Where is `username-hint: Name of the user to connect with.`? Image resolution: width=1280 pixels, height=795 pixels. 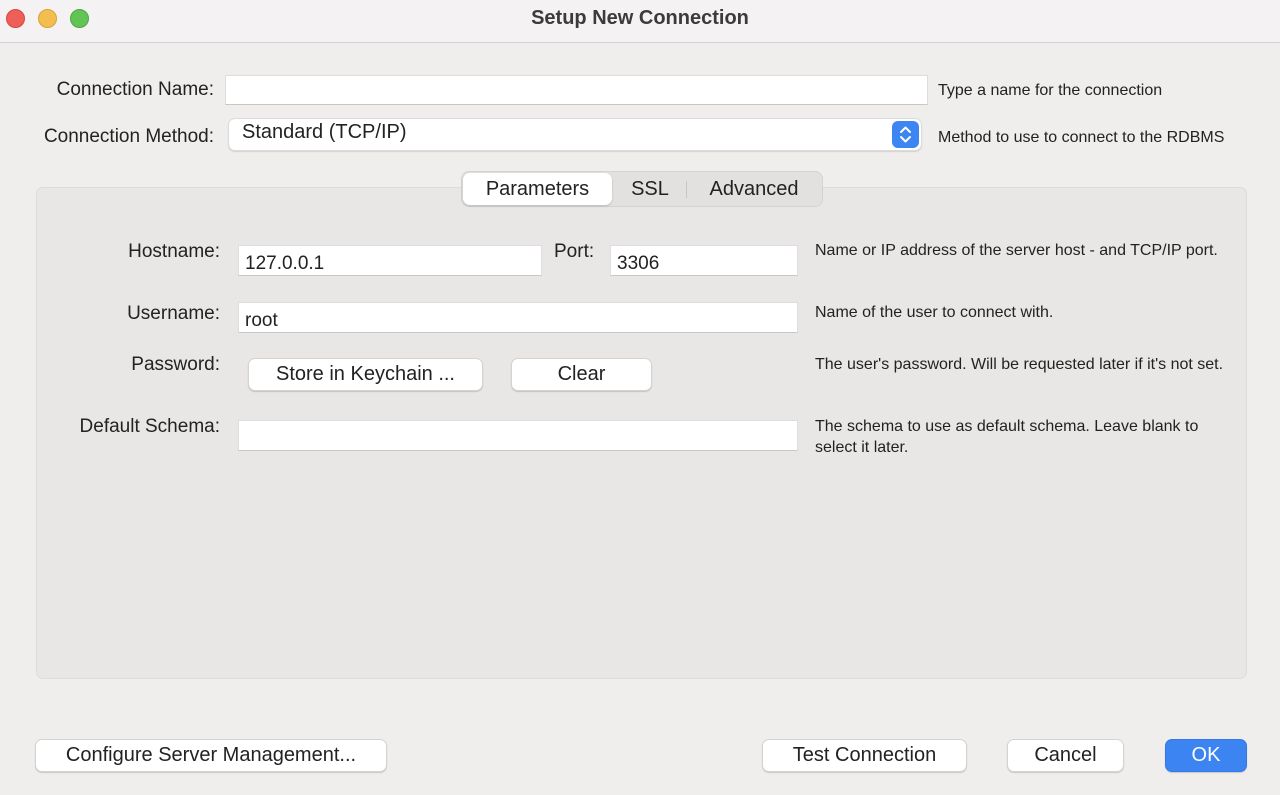 username-hint: Name of the user to connect with. is located at coordinates (934, 312).